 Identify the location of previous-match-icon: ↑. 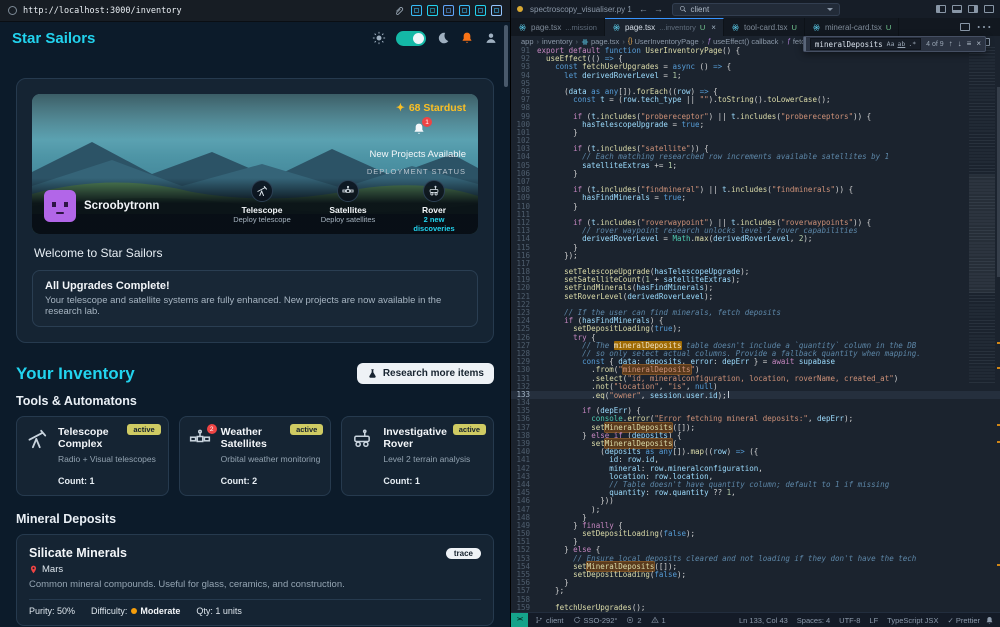
(951, 44).